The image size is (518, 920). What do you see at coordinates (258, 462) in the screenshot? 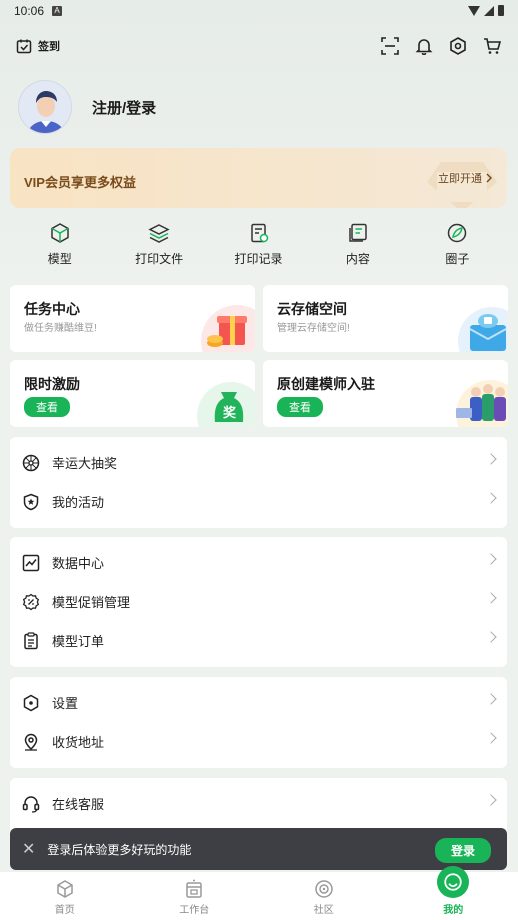
I see `list-item-lucky-draw: 幸运大抽奖` at bounding box center [258, 462].